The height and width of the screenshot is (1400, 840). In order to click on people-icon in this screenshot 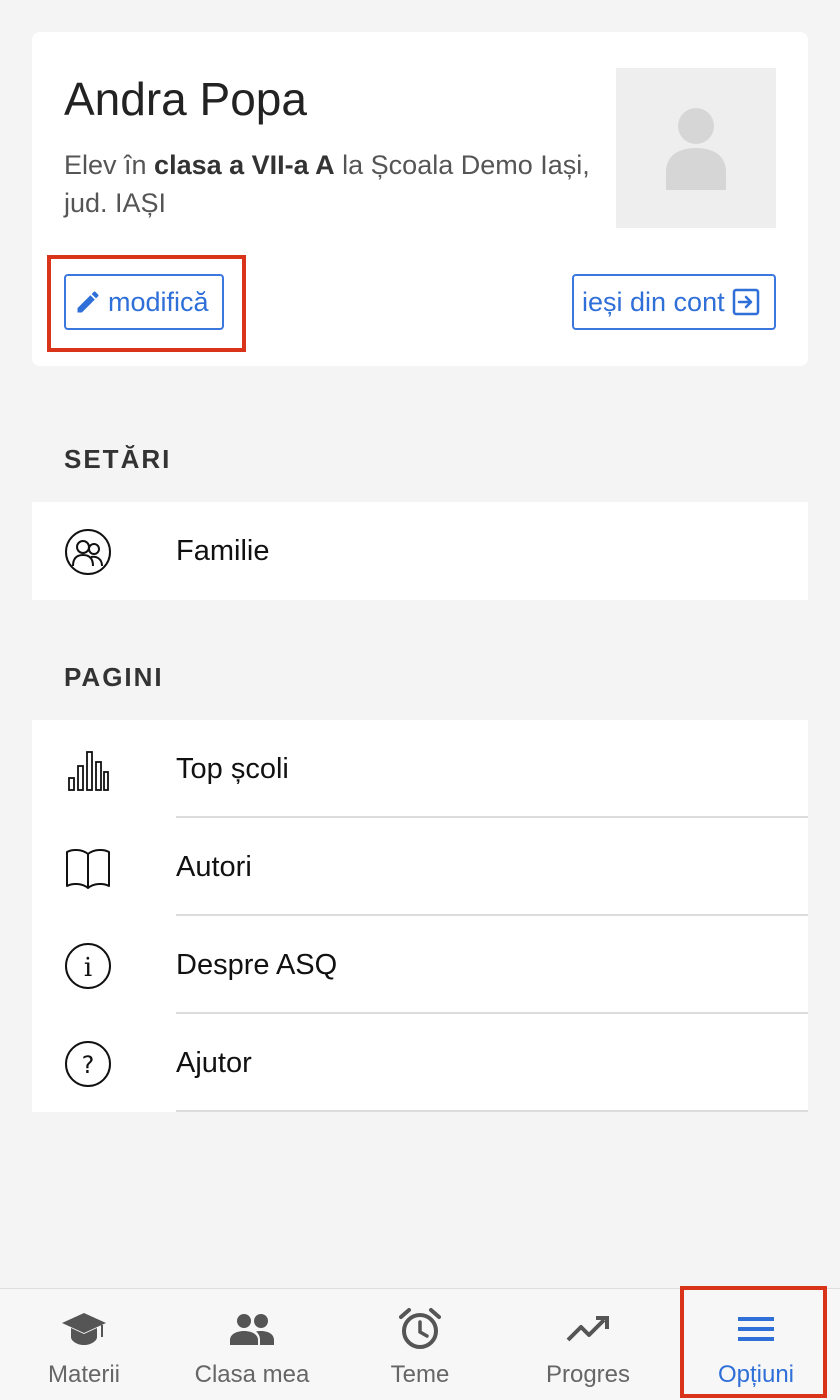, I will do `click(252, 1329)`.